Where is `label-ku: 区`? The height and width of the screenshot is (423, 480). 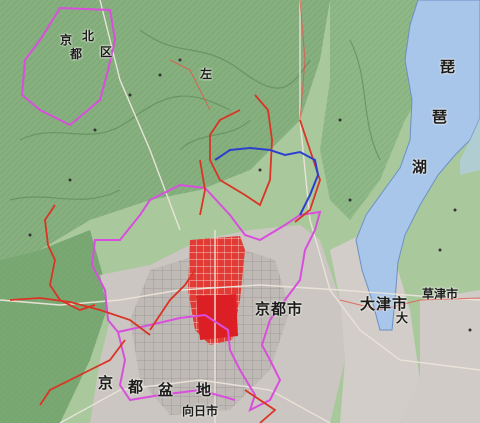 label-ku: 区 is located at coordinates (106, 52).